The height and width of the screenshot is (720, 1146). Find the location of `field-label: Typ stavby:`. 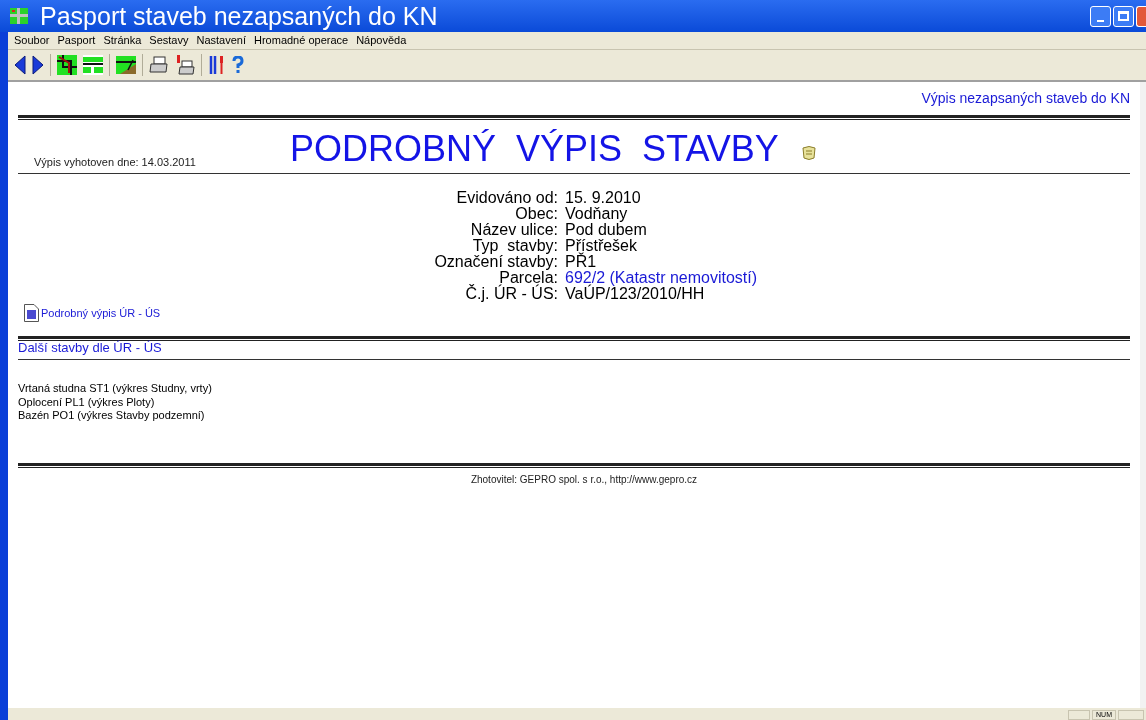

field-label: Typ stavby: is located at coordinates (515, 246).